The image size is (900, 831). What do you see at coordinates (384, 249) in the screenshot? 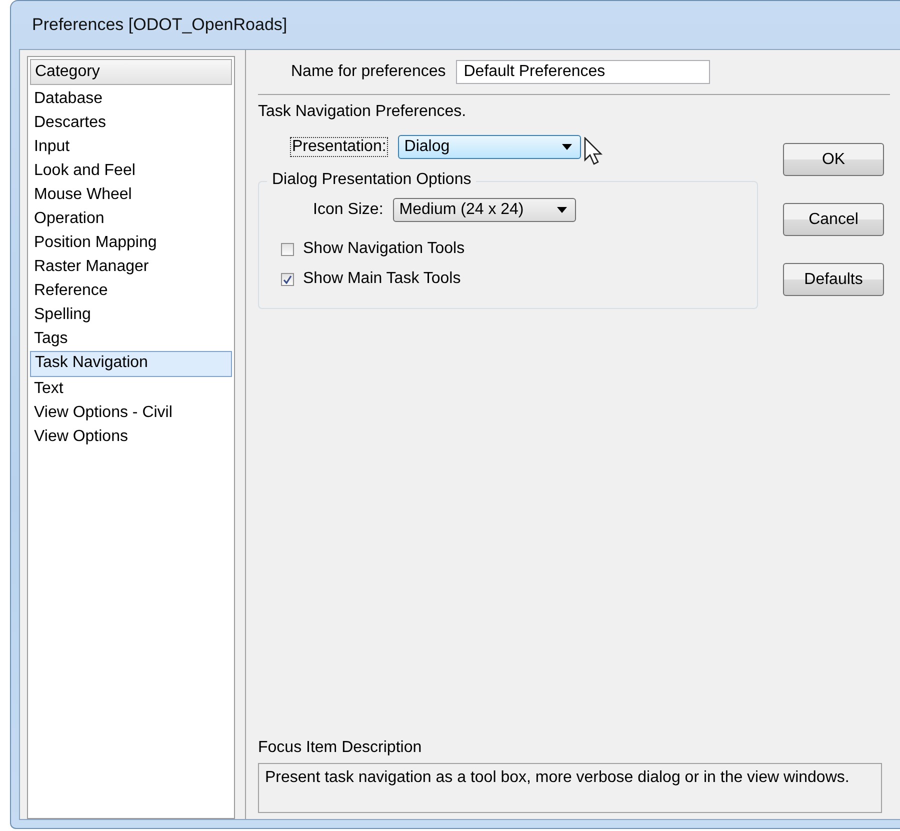
I see `checkbox-label: Show Navigation Tools` at bounding box center [384, 249].